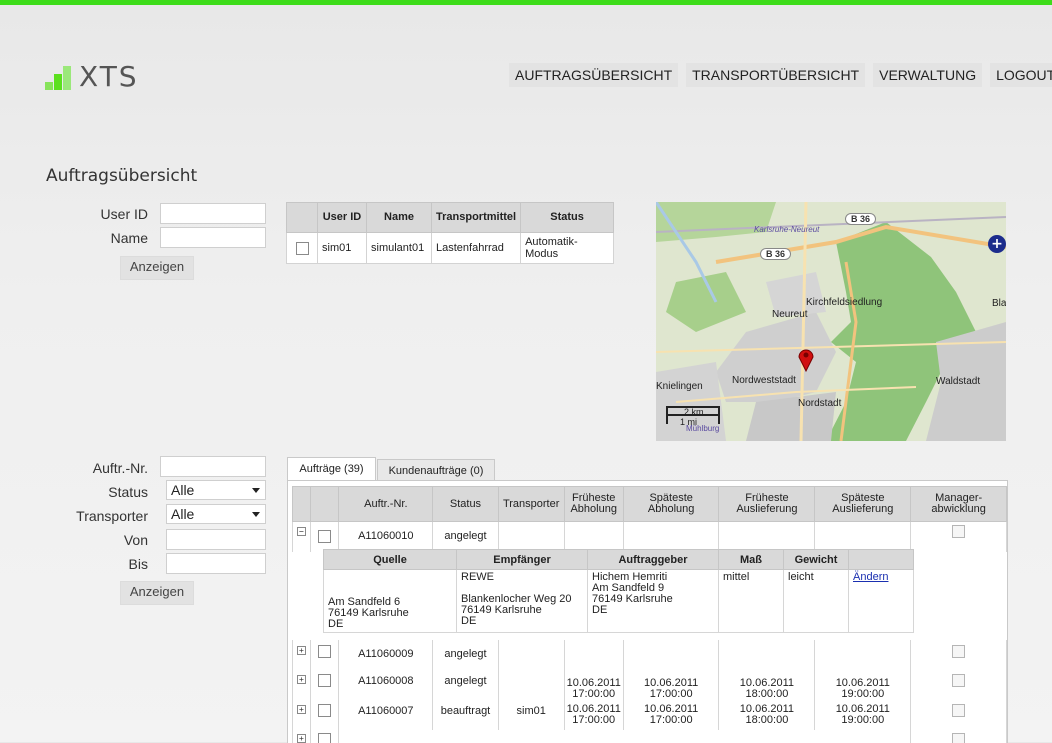 The height and width of the screenshot is (743, 1052). I want to click on map-marker-icon, so click(806, 359).